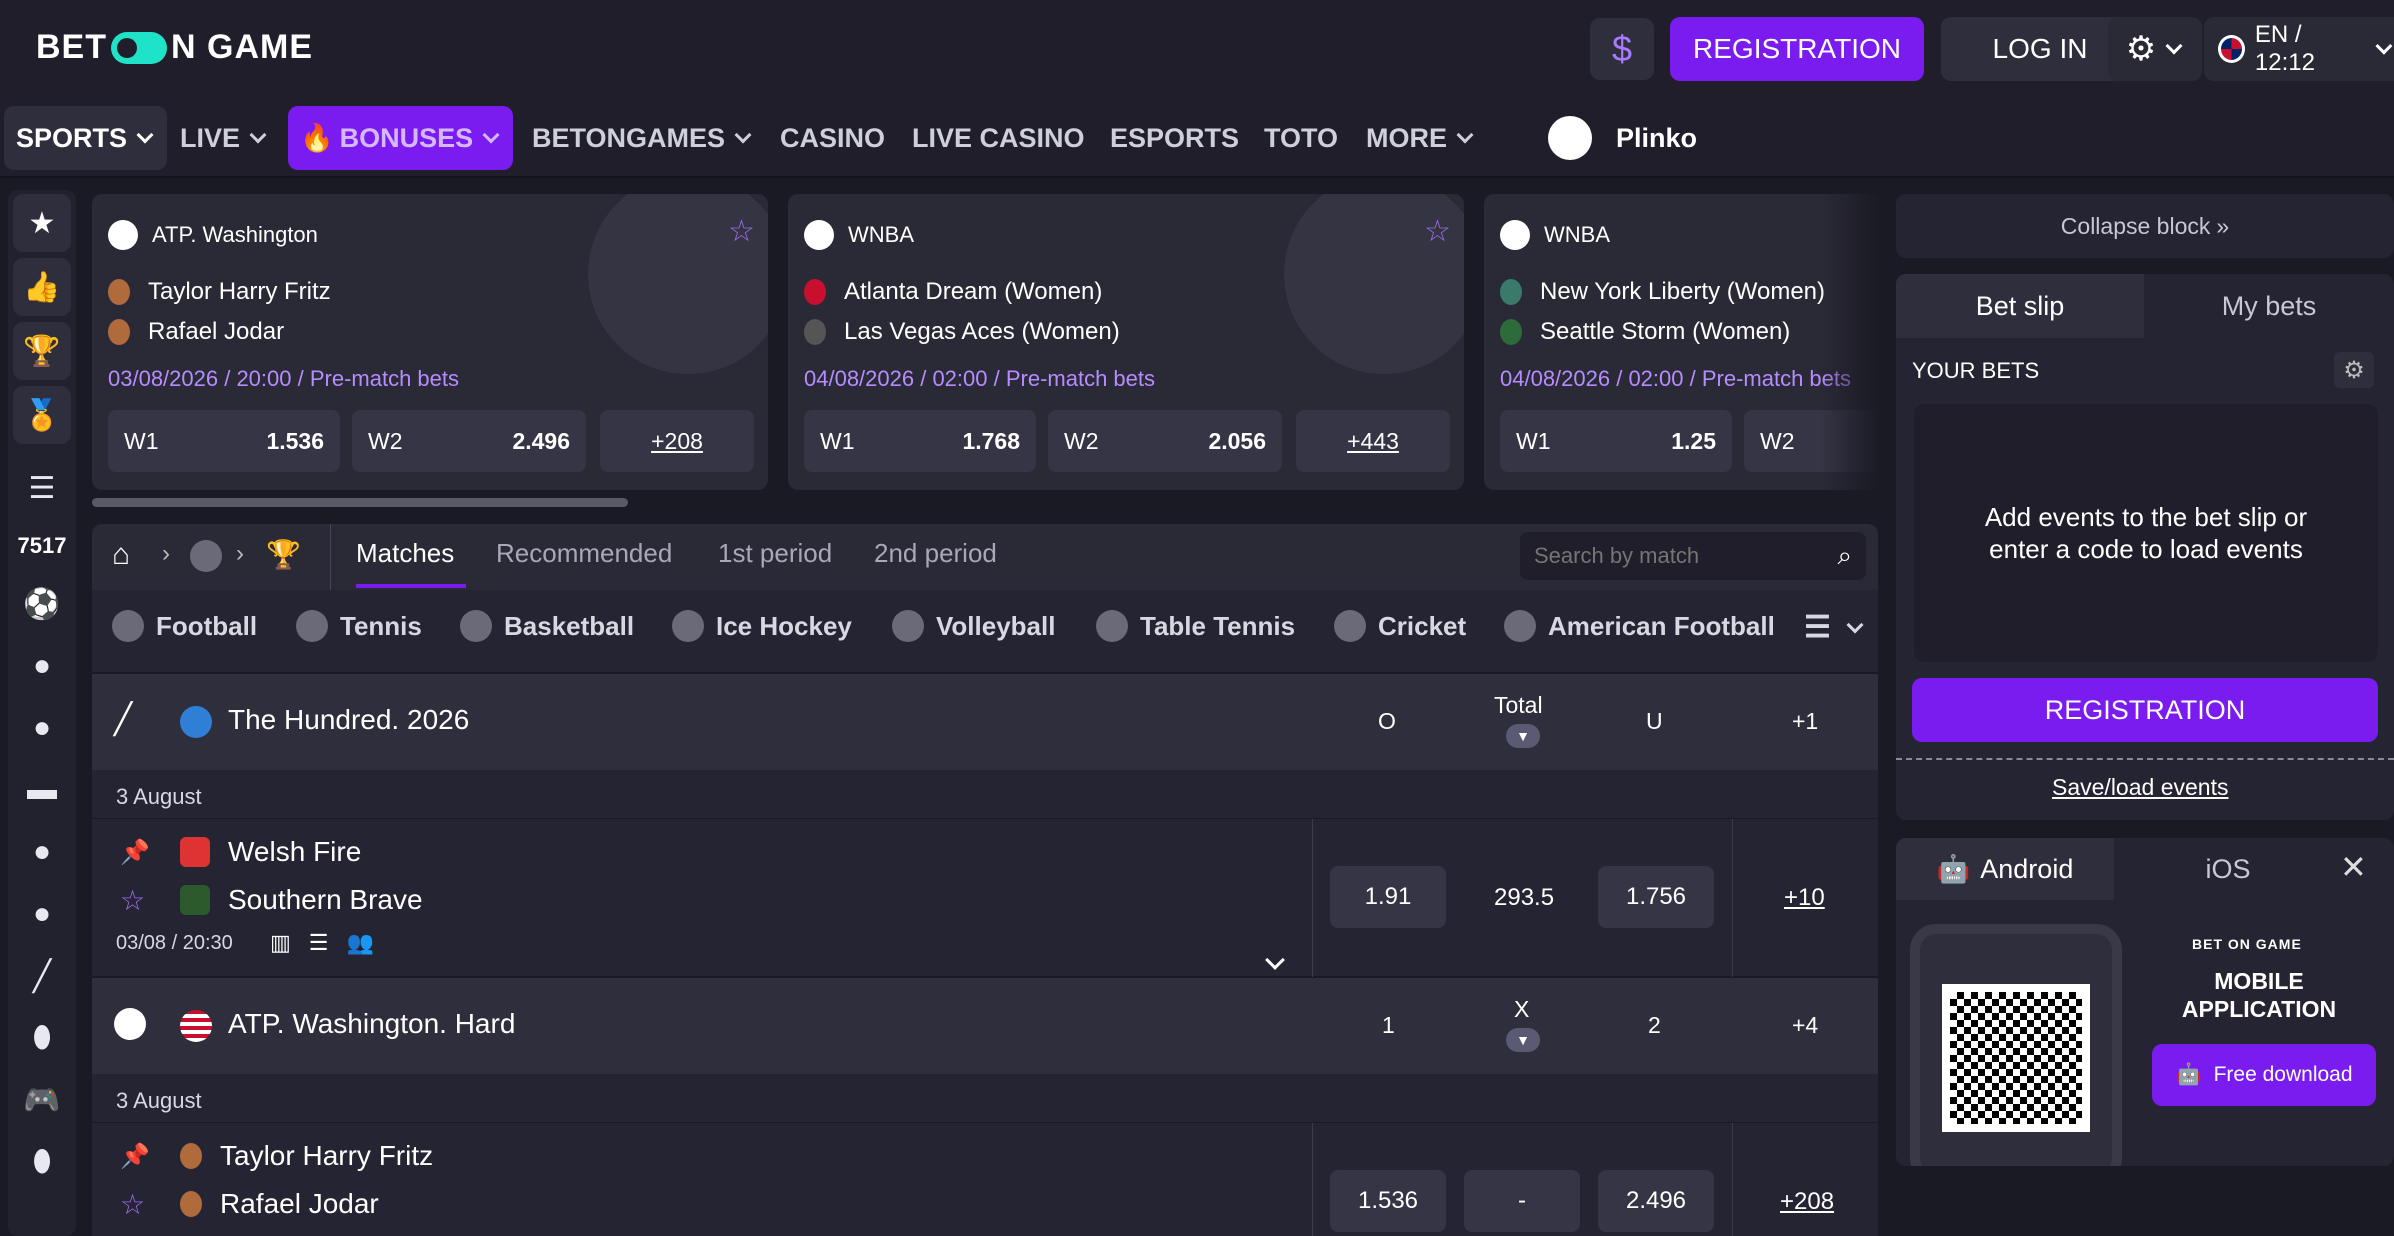 The width and height of the screenshot is (2394, 1236). What do you see at coordinates (42, 488) in the screenshot?
I see `menu-icon: ☰` at bounding box center [42, 488].